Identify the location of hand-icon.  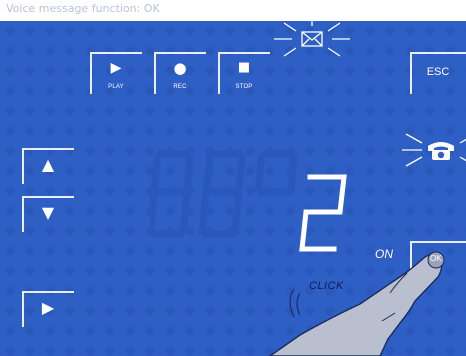
(356, 303).